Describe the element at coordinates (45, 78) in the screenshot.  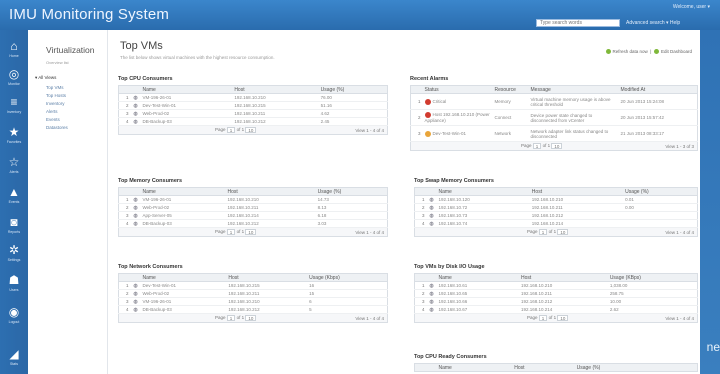
I see `subnav-group: ▾ All Views` at that location.